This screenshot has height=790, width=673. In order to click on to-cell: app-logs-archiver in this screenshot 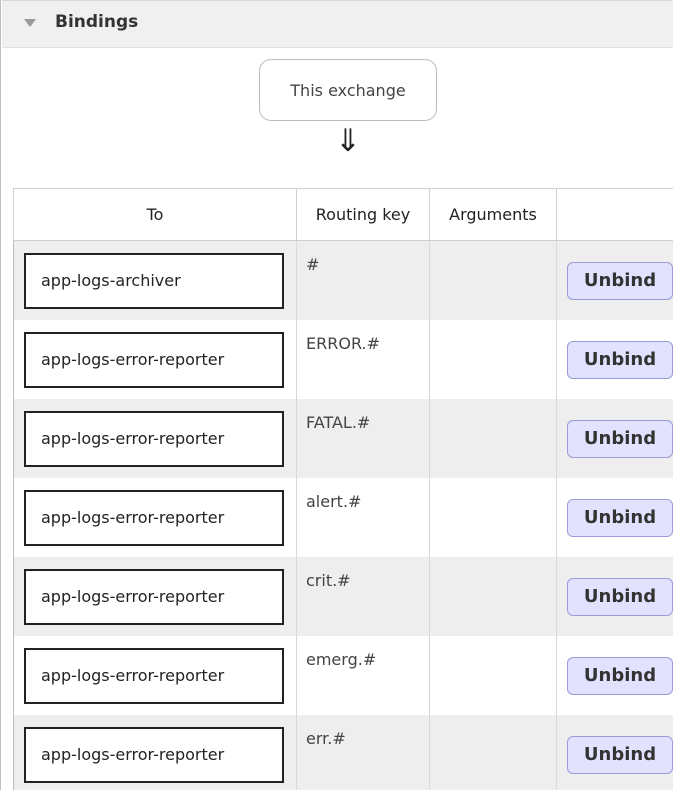, I will do `click(155, 280)`.